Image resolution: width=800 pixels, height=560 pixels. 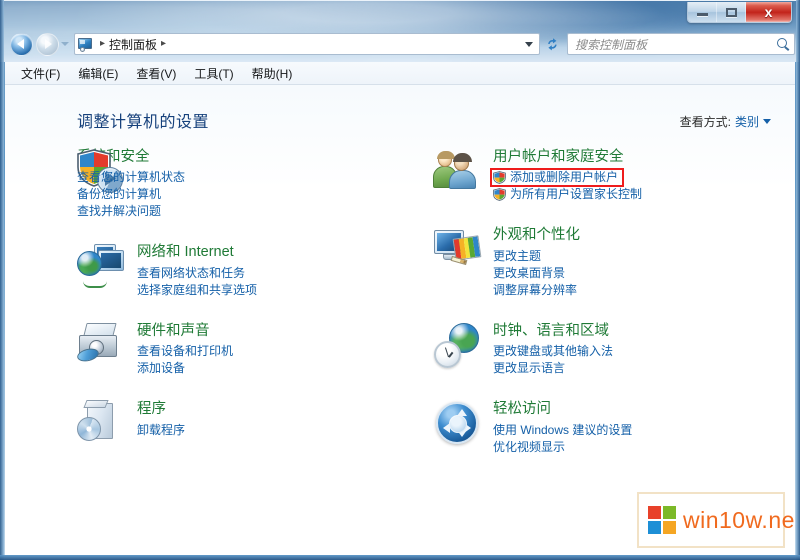 What do you see at coordinates (100, 345) in the screenshot?
I see `printer-icon` at bounding box center [100, 345].